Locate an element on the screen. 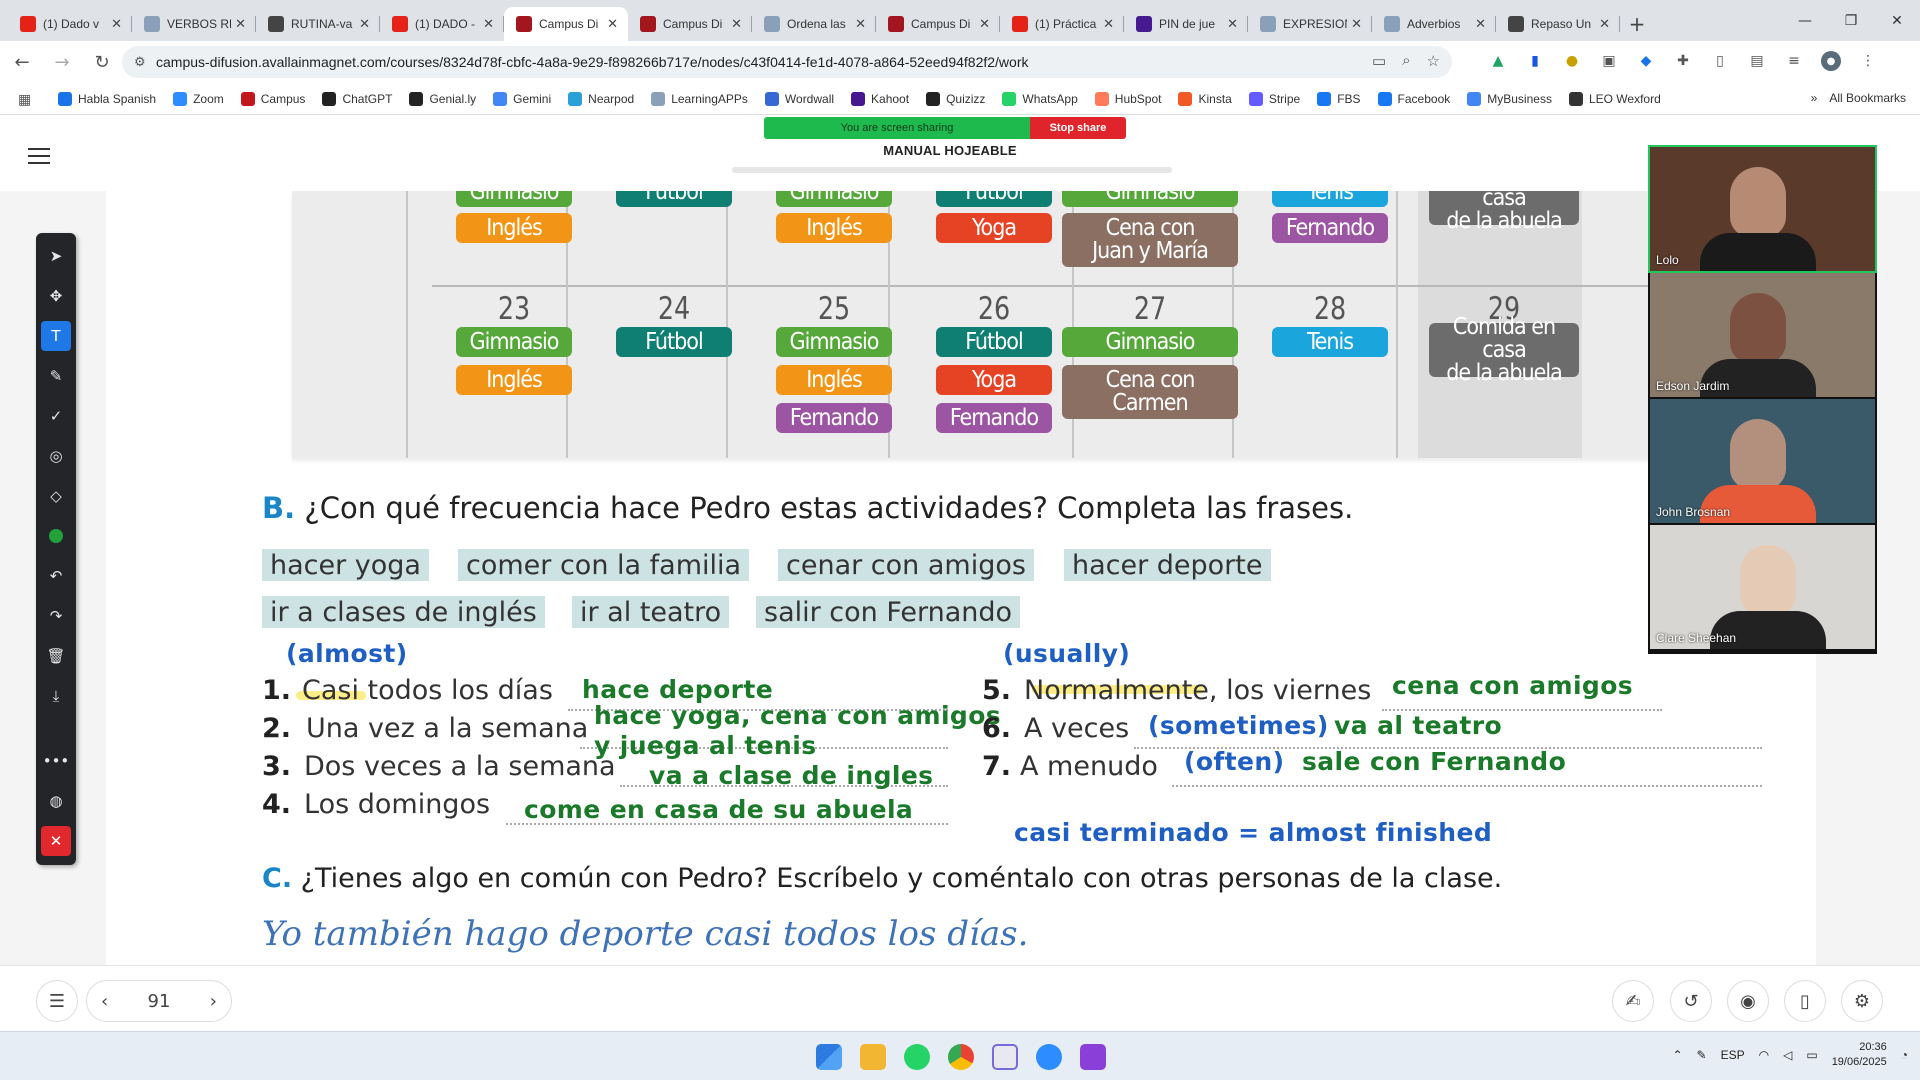 The width and height of the screenshot is (1920, 1080). view-icon: ◉ is located at coordinates (1748, 1001).